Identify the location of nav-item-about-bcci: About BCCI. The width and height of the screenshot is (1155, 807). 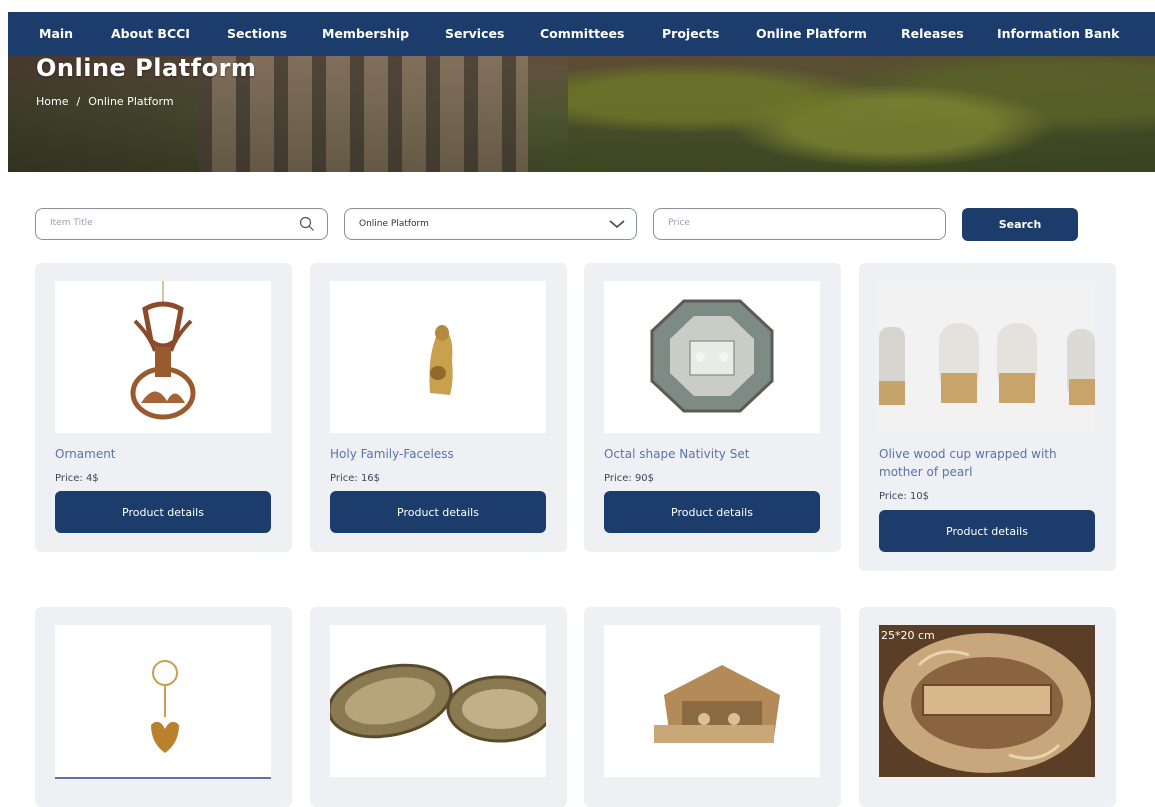
(150, 33).